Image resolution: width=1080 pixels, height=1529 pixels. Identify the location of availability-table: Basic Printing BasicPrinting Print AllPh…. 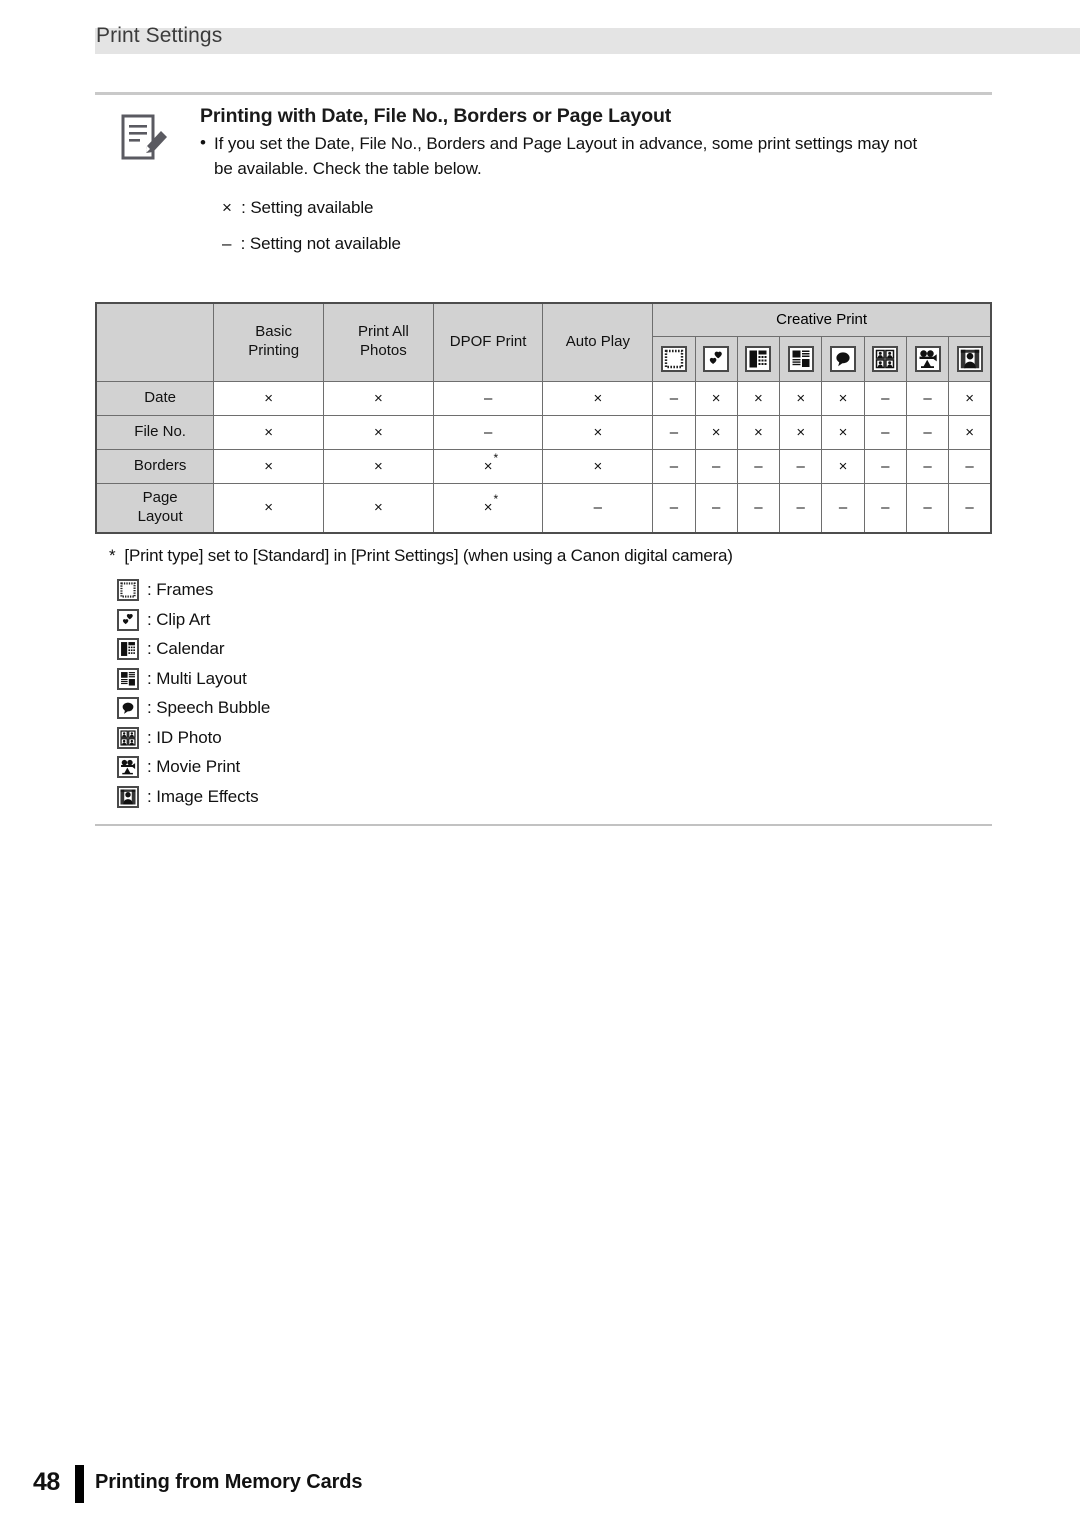
(543, 417).